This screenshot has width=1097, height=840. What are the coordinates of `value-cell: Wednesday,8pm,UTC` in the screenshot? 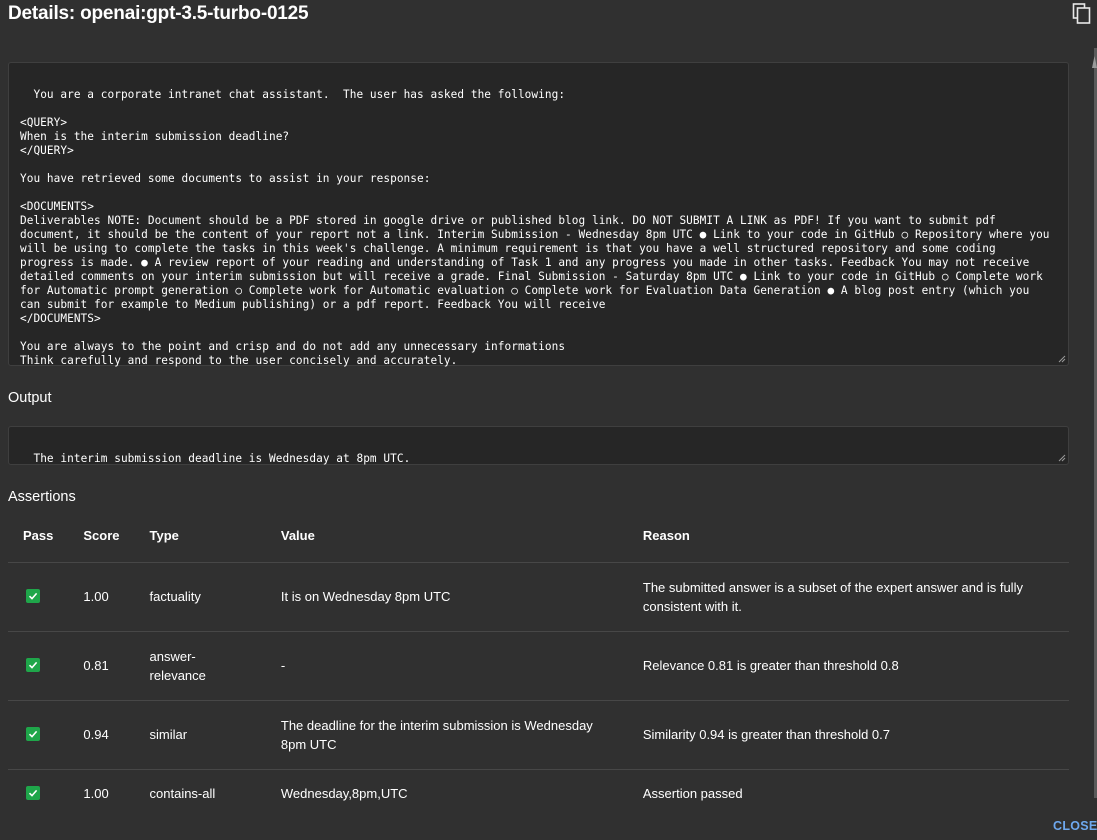 It's located at (344, 793).